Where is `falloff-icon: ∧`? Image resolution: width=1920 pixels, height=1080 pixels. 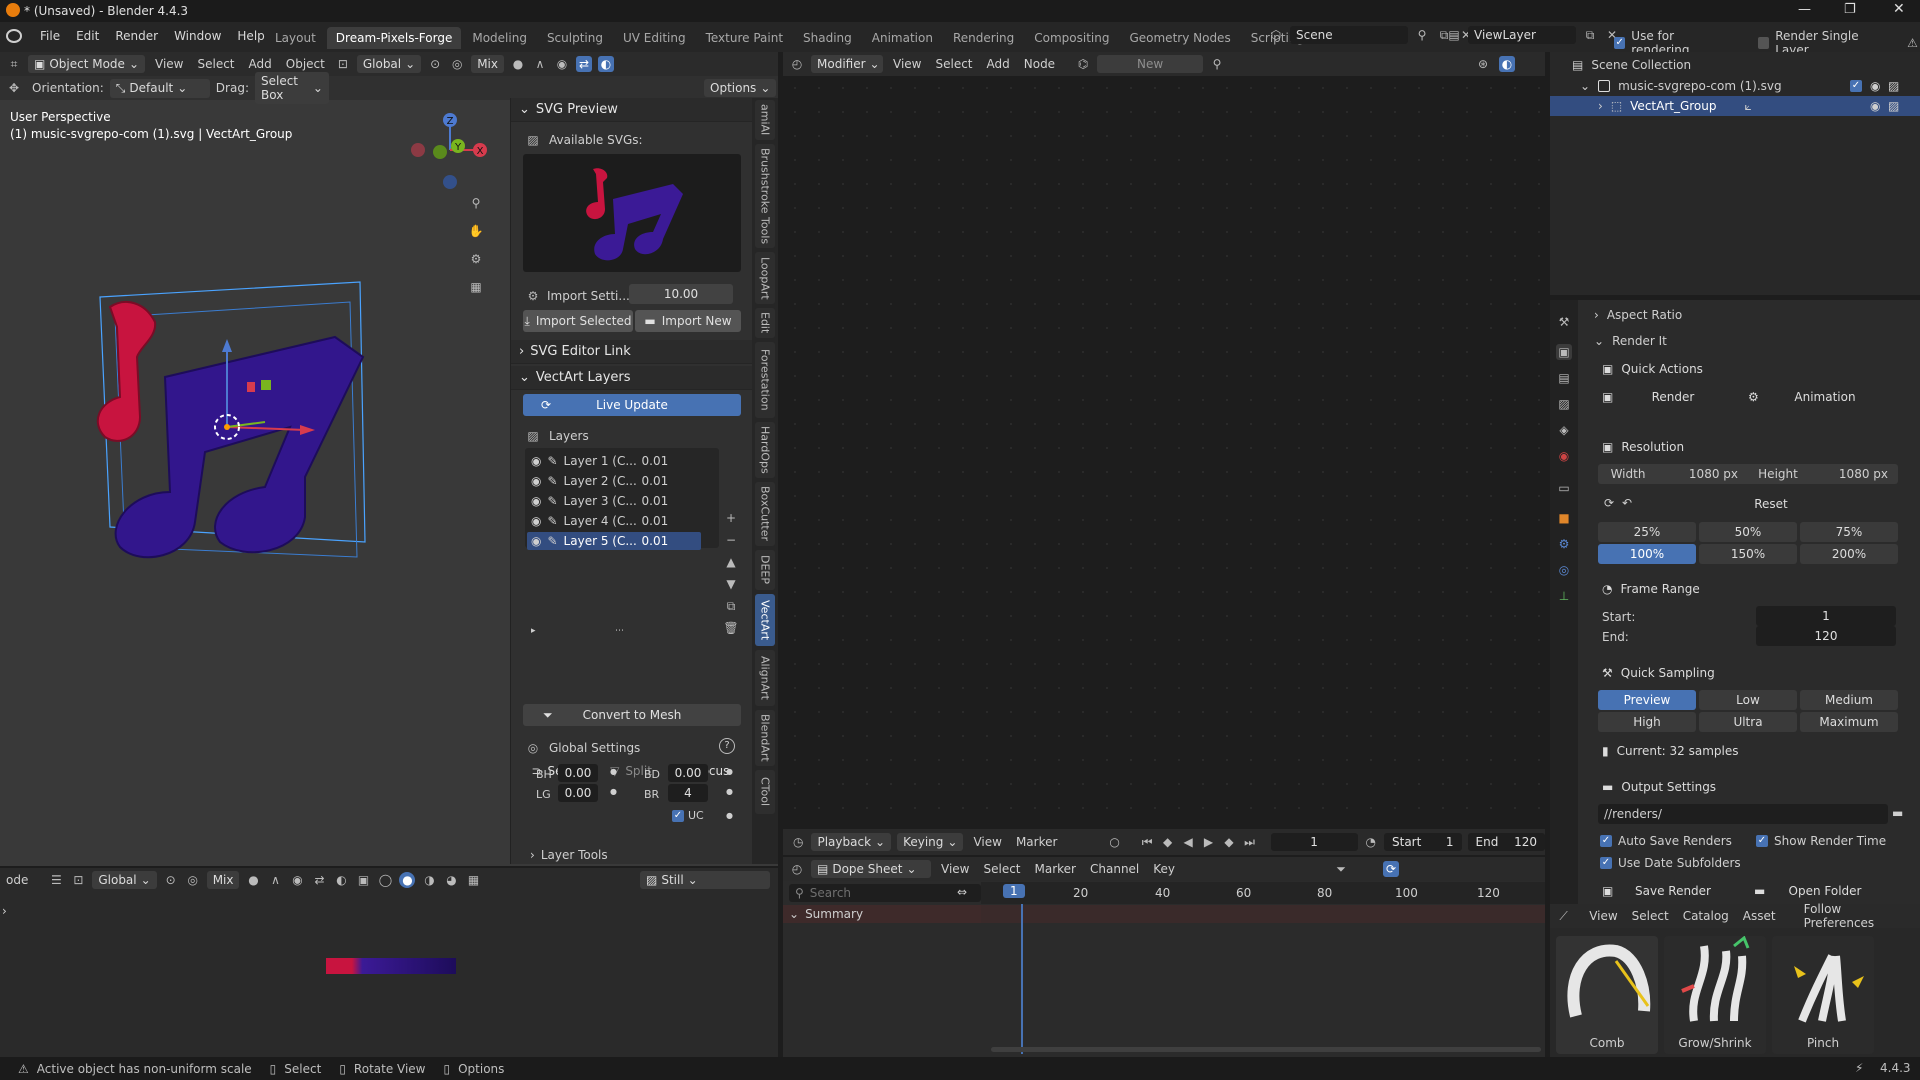 falloff-icon: ∧ is located at coordinates (540, 64).